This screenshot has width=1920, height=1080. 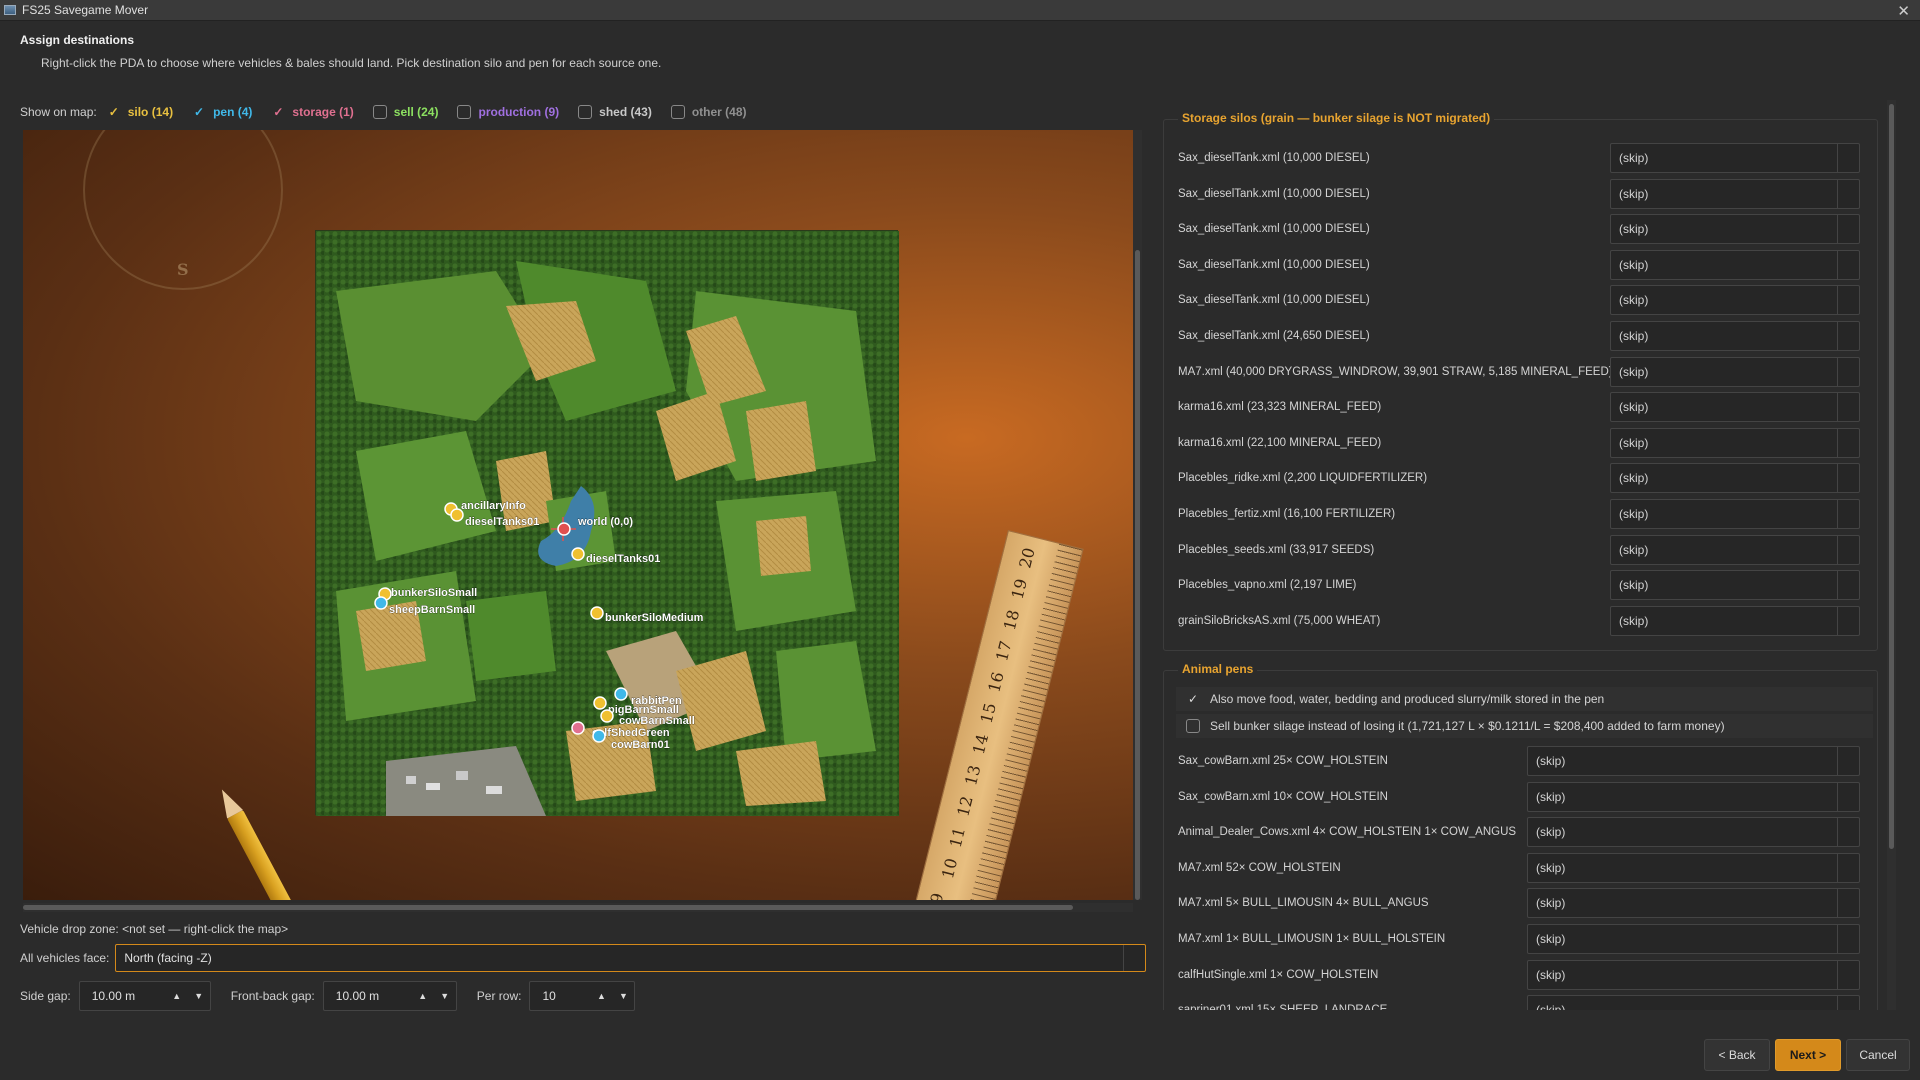 I want to click on panel-vertical-scrollbar, so click(x=1891, y=555).